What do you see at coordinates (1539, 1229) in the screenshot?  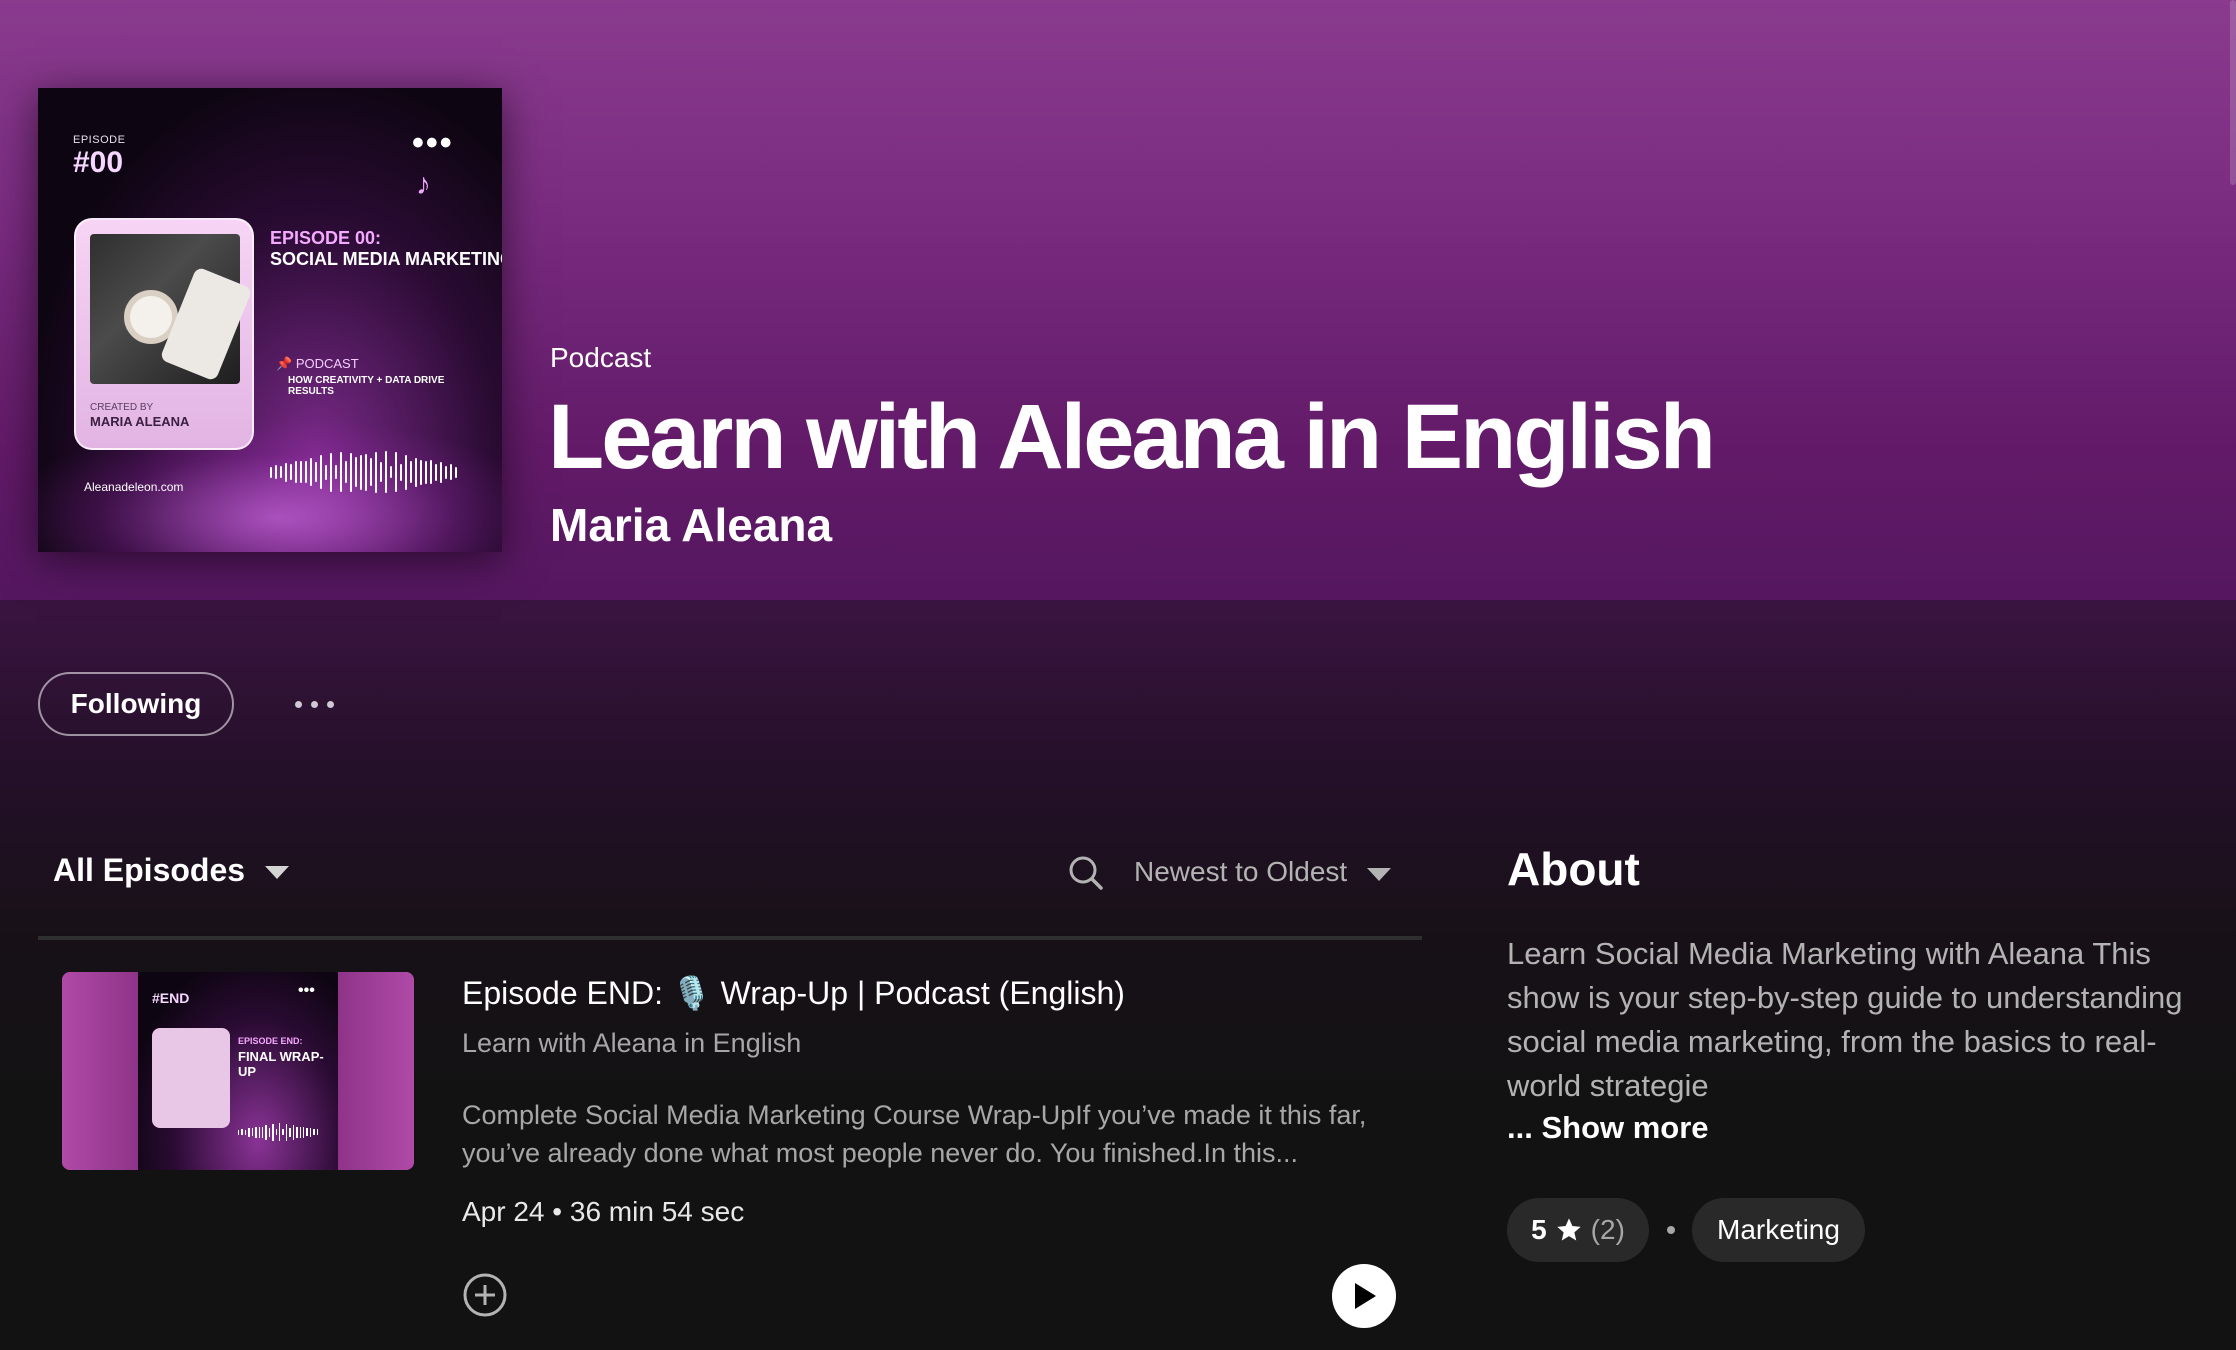 I see `rating-value: 5` at bounding box center [1539, 1229].